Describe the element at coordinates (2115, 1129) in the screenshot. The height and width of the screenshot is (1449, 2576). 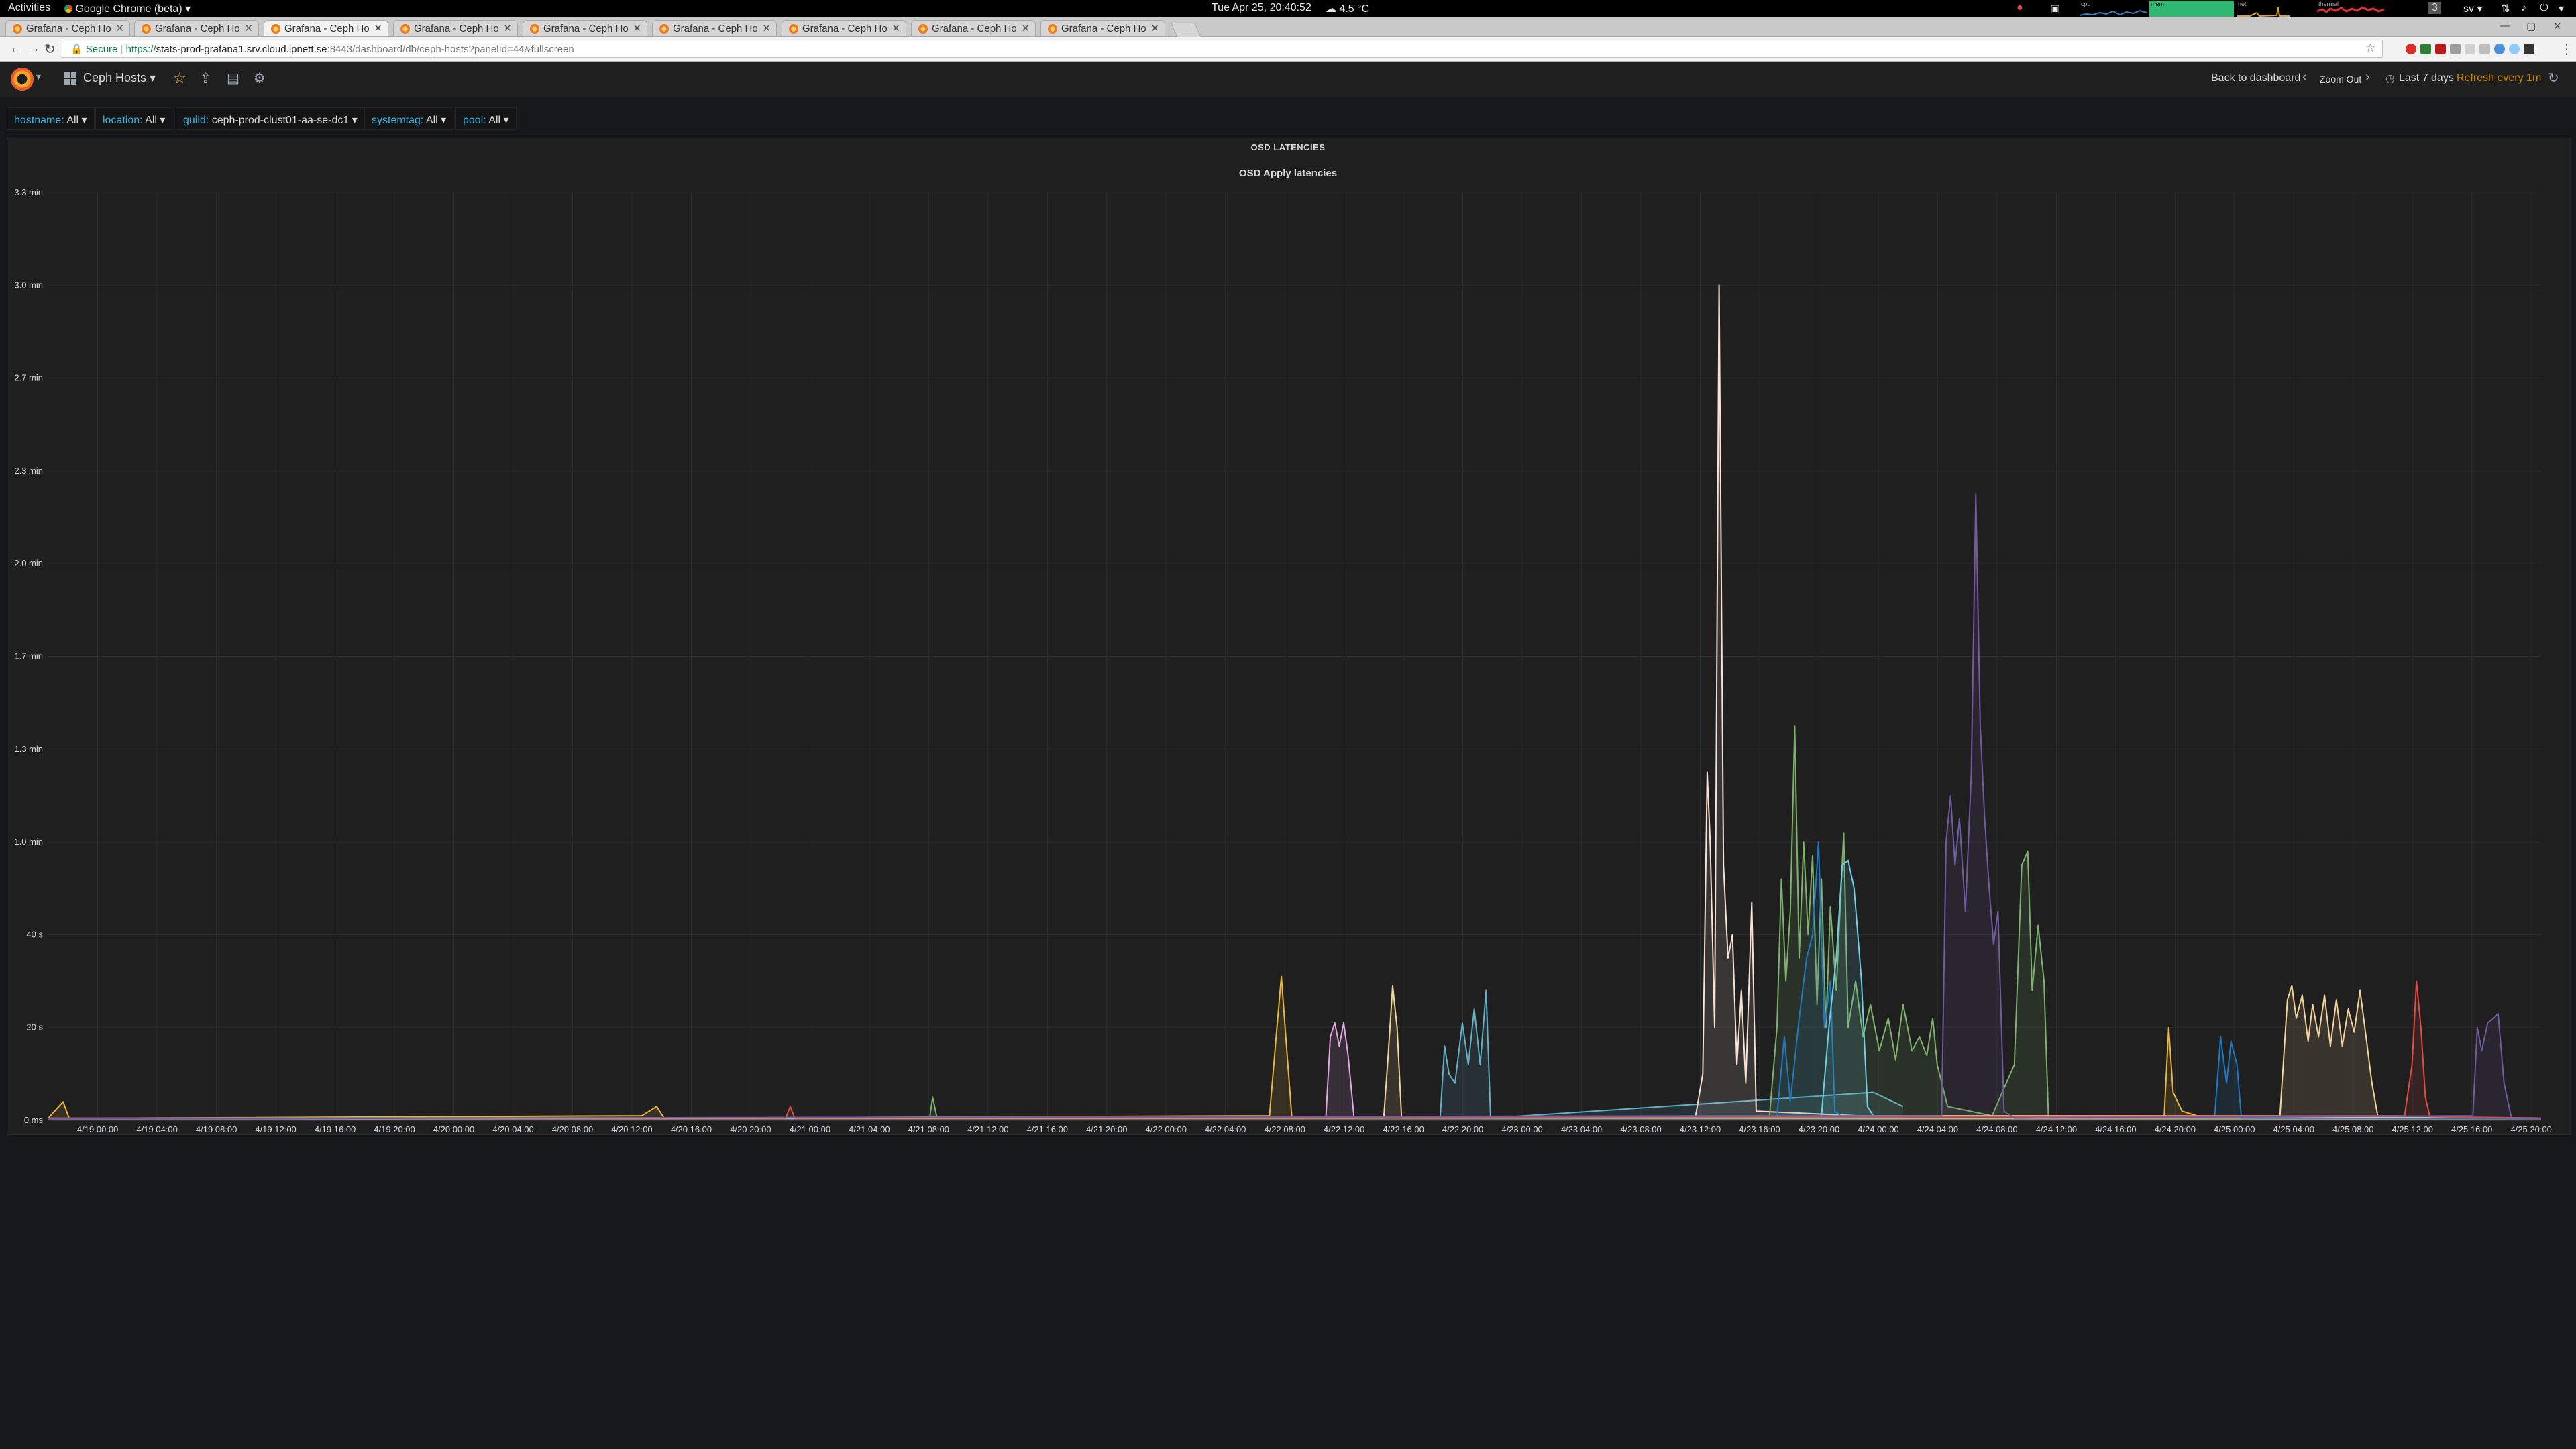
I see `x-tick-label: 4/24 16:00` at that location.